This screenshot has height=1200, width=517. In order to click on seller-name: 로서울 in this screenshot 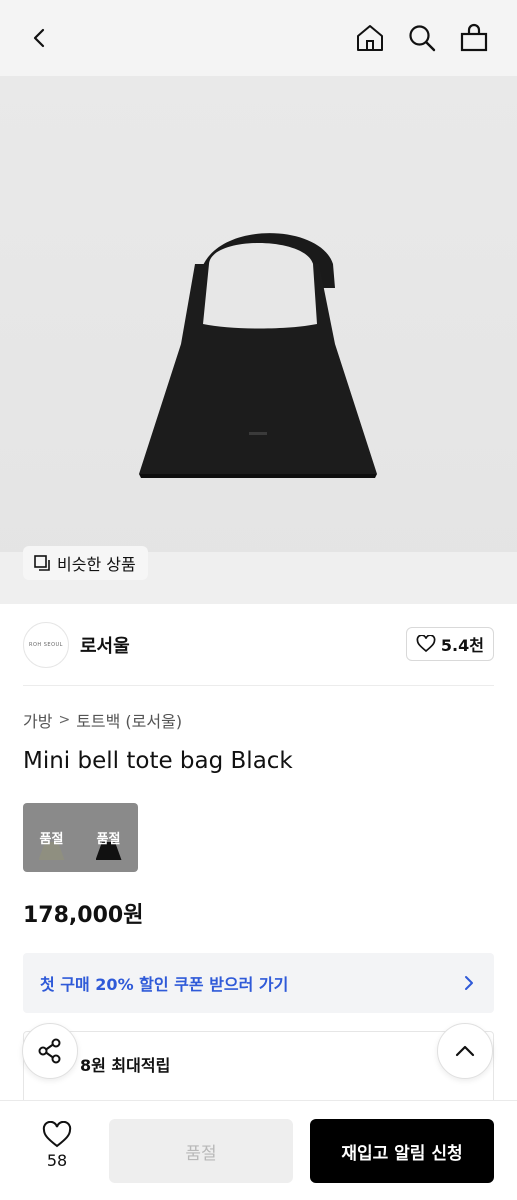, I will do `click(105, 645)`.